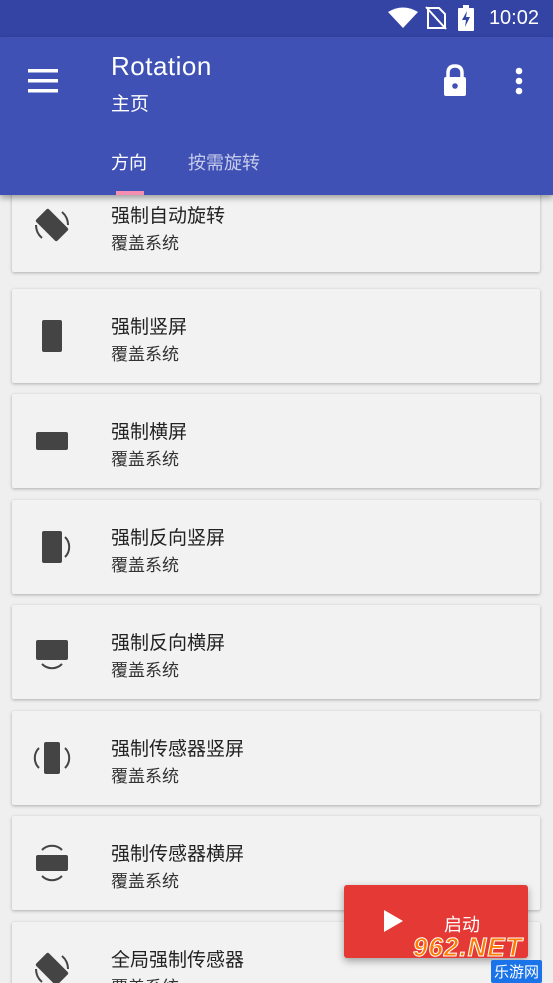 The width and height of the screenshot is (553, 983). What do you see at coordinates (178, 749) in the screenshot?
I see `item-name: 强制传感器竖屏` at bounding box center [178, 749].